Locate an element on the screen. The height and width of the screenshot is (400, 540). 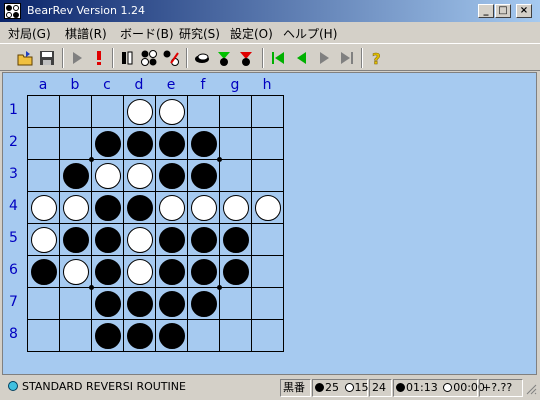
board-cell-d8 is located at coordinates (140, 336).